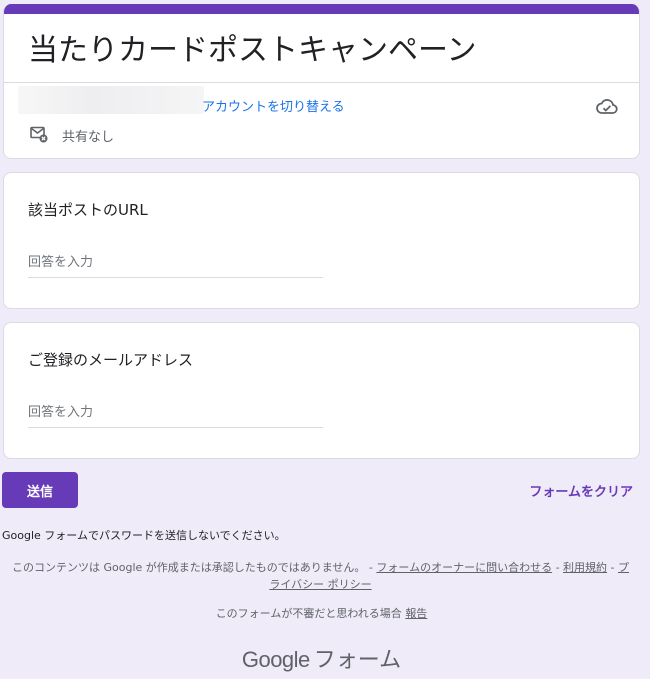  Describe the element at coordinates (416, 613) in the screenshot. I see `report-link: 報告` at that location.